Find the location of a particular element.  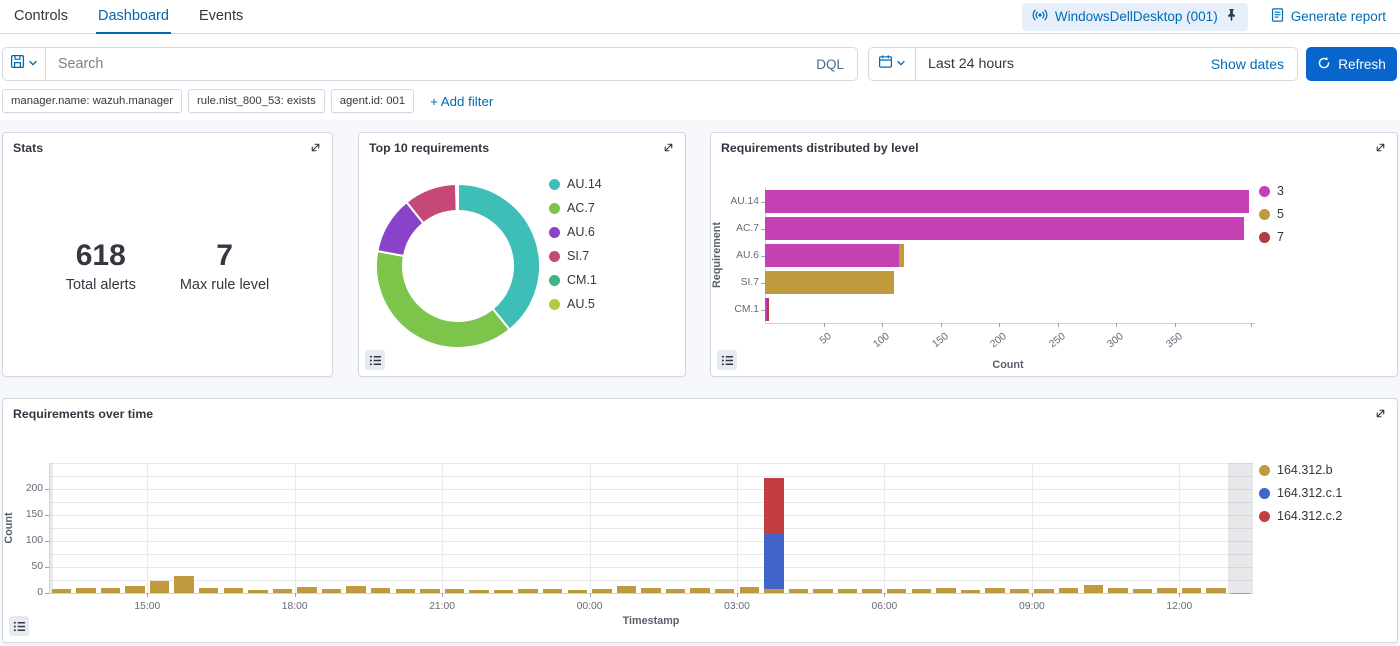

legend-item: AU.5 is located at coordinates (575, 304).